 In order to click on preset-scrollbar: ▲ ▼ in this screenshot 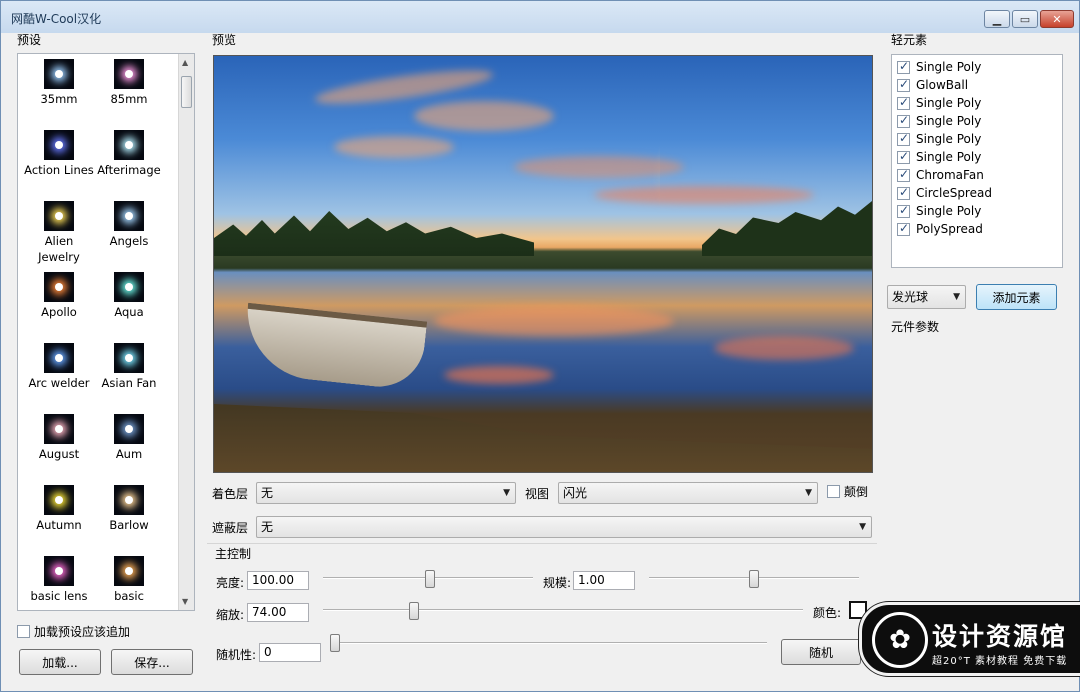, I will do `click(186, 332)`.